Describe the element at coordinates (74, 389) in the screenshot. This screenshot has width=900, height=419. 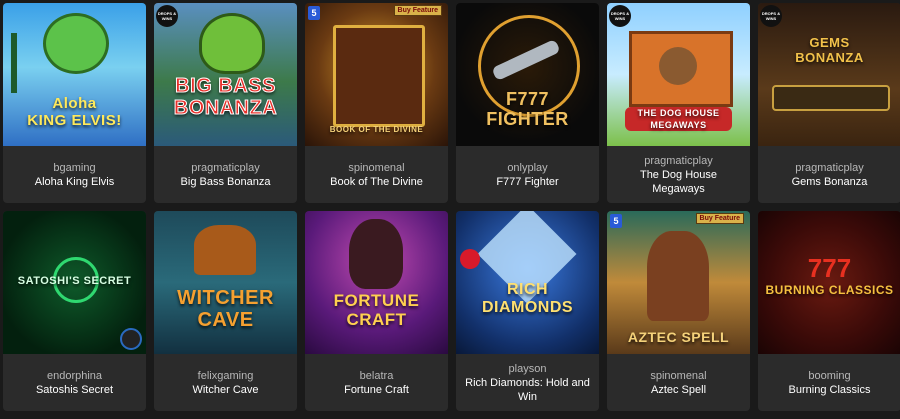
I see `game-name: Satoshis Secret` at that location.